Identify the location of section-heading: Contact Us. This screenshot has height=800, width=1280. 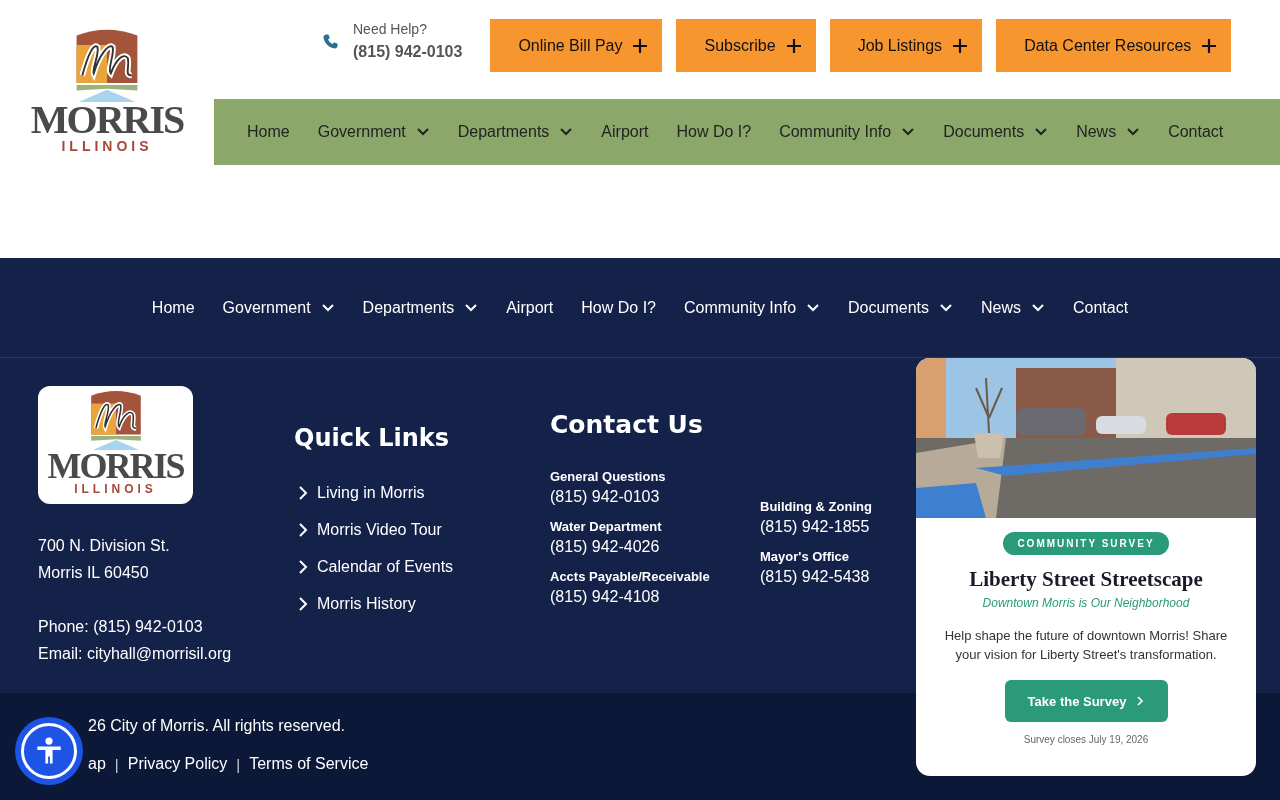
(627, 424).